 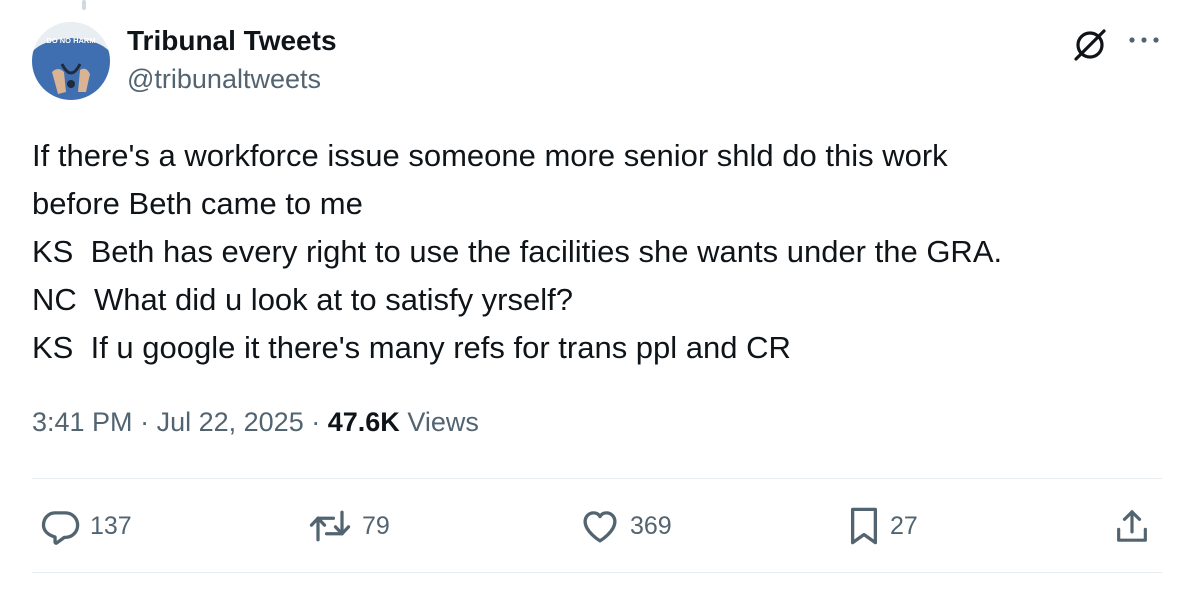 I want to click on like-icon, so click(x=600, y=527).